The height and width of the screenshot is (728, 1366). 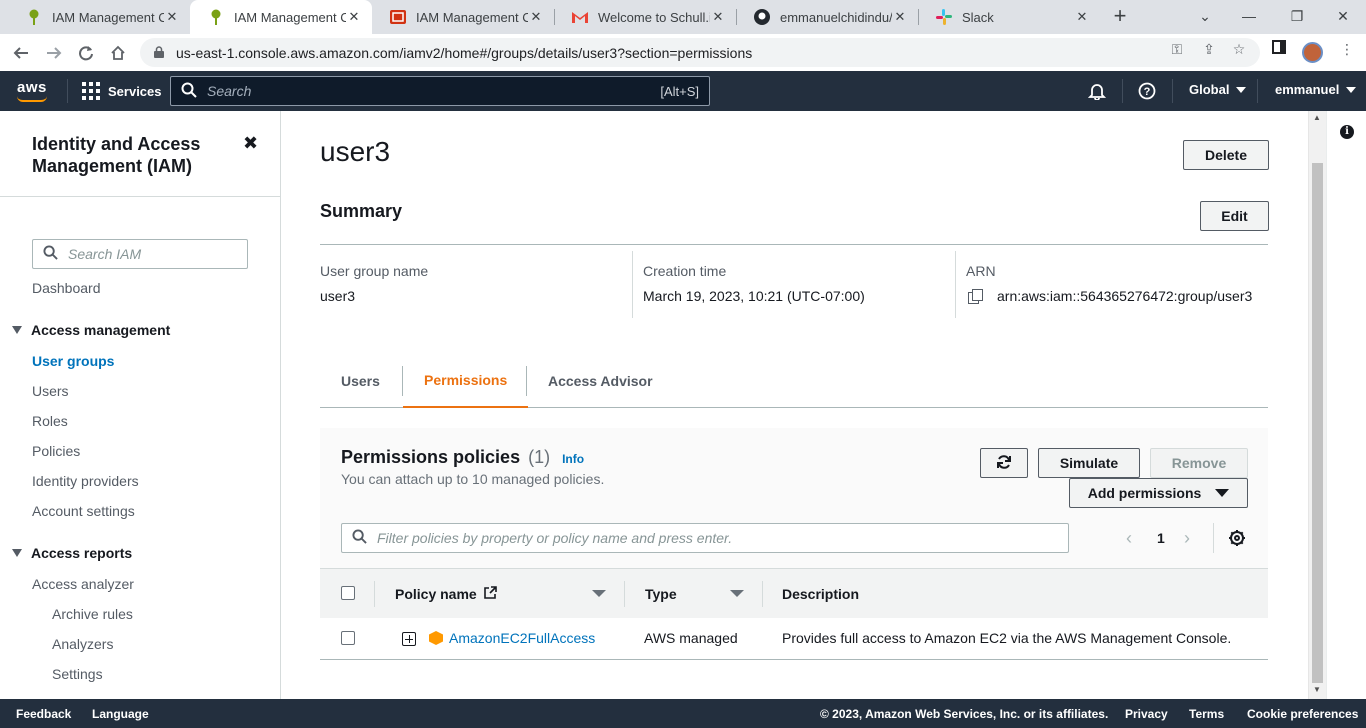 I want to click on external-link-icon, so click(x=490, y=593).